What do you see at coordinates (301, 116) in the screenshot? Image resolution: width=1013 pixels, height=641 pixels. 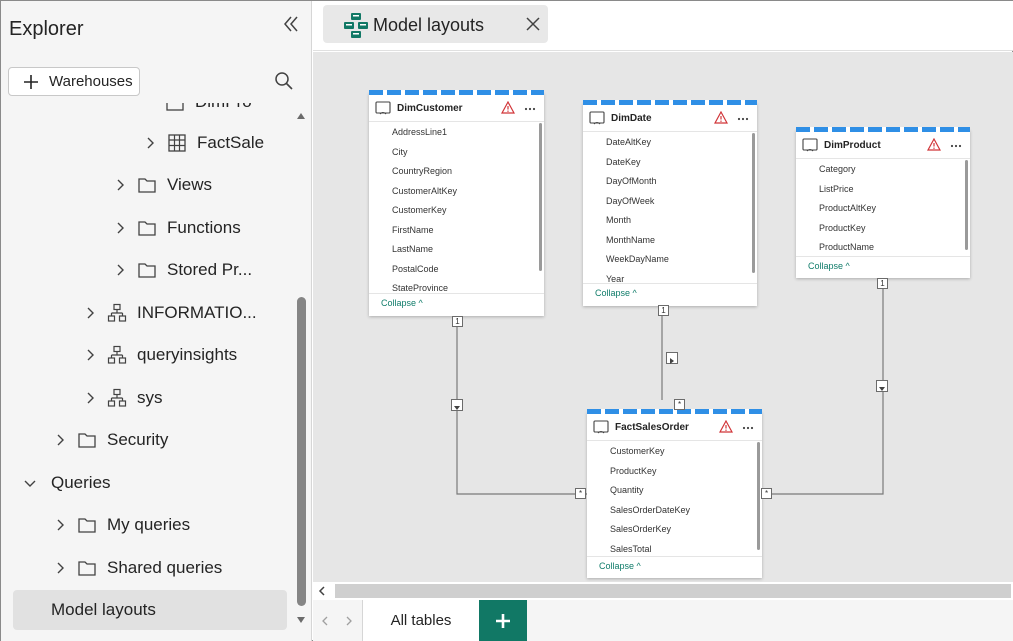 I see `scroll-up-arrow-icon` at bounding box center [301, 116].